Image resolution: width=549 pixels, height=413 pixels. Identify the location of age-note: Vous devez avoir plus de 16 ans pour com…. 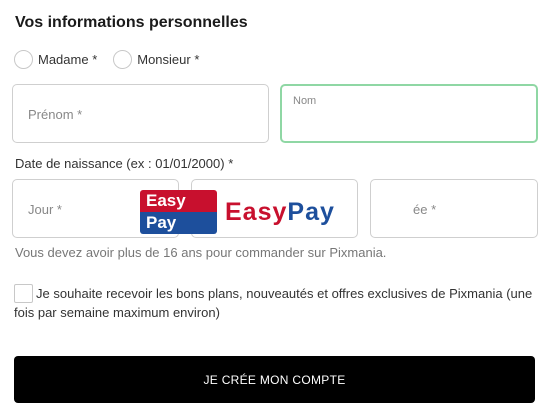
(201, 252).